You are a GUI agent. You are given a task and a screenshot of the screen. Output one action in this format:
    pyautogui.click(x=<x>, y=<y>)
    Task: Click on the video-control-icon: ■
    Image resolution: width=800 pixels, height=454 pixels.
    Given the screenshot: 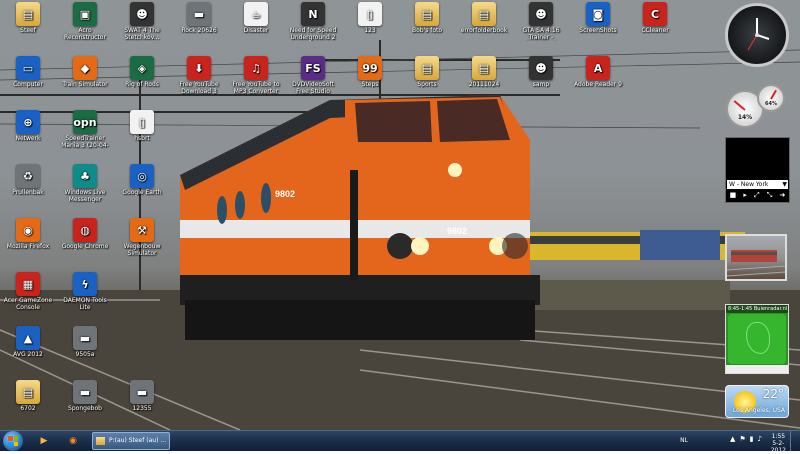 What is the action you would take?
    pyautogui.click(x=733, y=195)
    